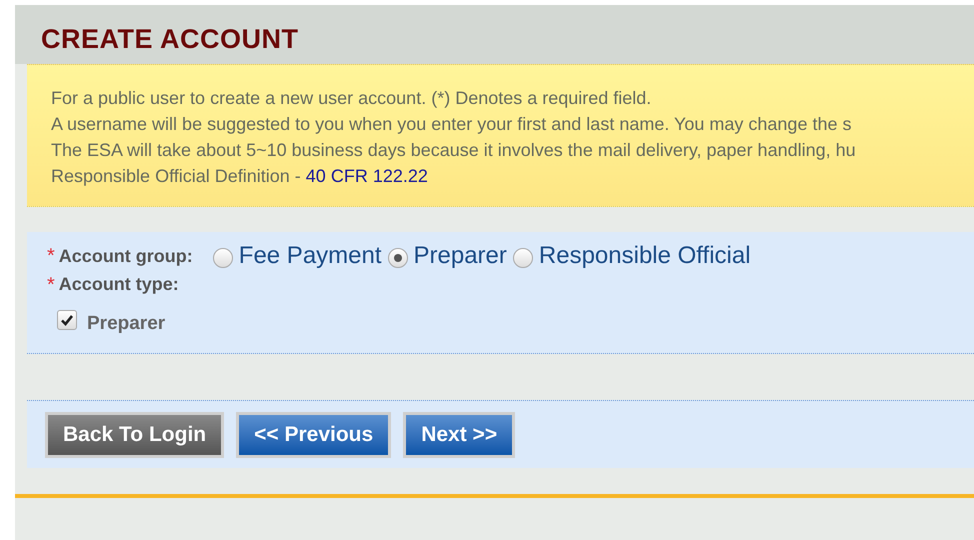  What do you see at coordinates (367, 176) in the screenshot?
I see `definition-link: 40 CFR 122.22` at bounding box center [367, 176].